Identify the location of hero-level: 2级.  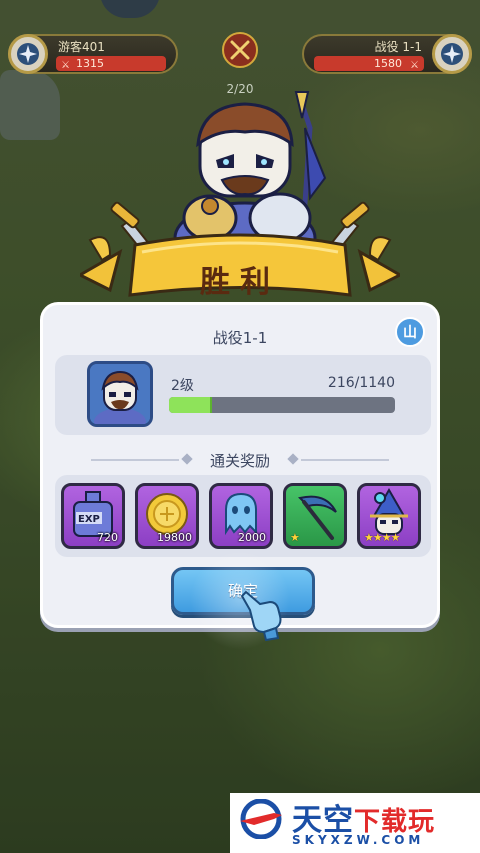
(182, 386).